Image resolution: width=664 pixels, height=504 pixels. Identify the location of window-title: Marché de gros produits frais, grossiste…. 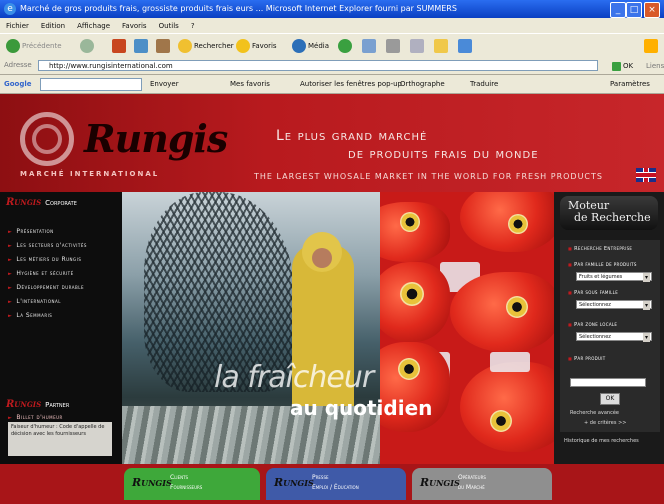
(238, 8).